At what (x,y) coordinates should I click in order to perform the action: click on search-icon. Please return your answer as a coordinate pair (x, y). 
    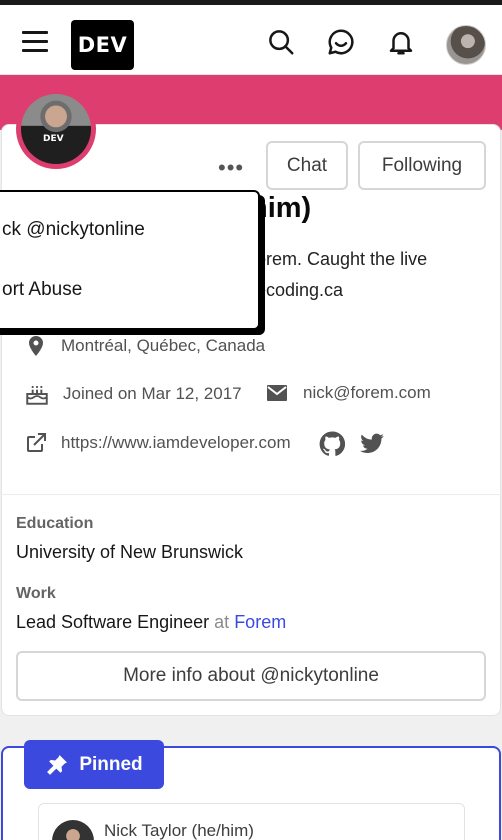
    Looking at the image, I should click on (281, 42).